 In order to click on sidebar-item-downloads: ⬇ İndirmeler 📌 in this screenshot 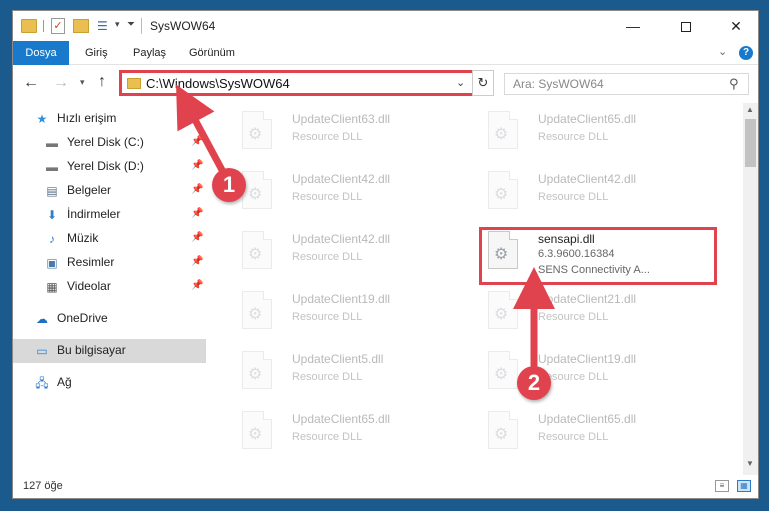, I will do `click(109, 215)`.